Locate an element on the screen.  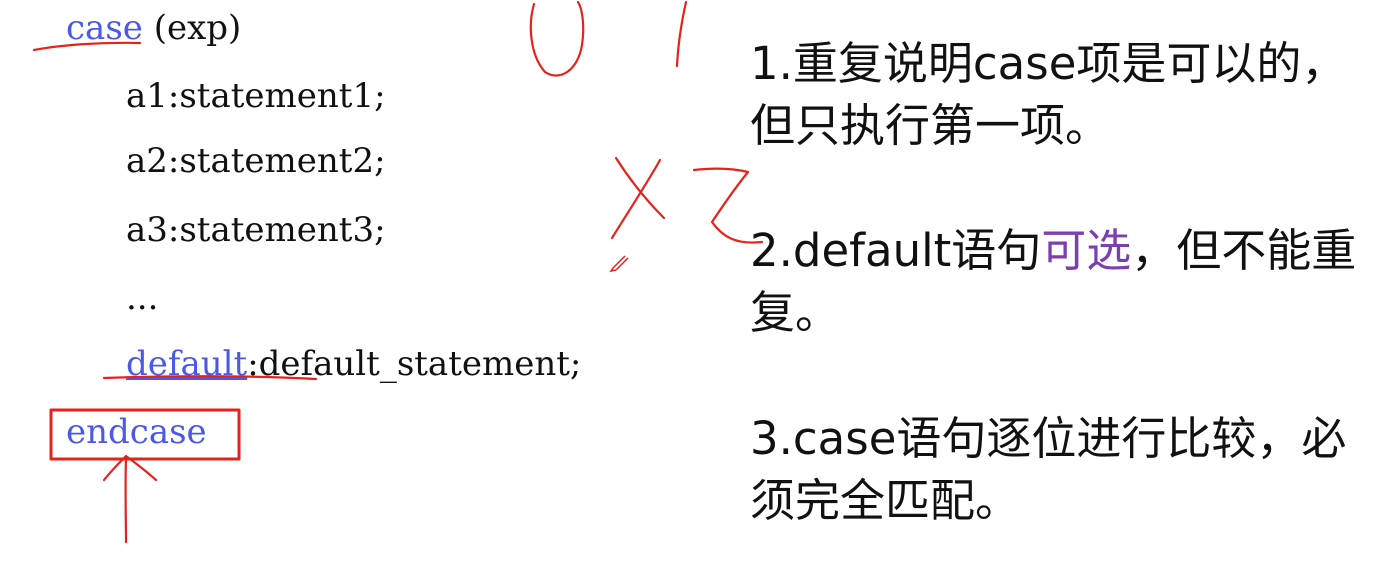
note-2-text-start: 2.default语句 is located at coordinates (896, 250).